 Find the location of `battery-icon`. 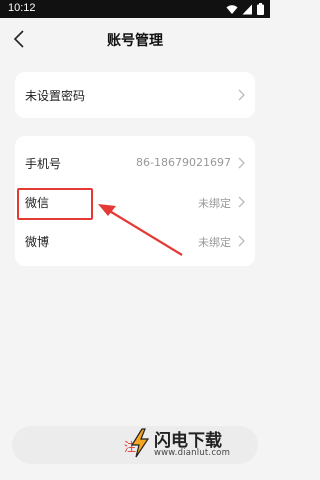

battery-icon is located at coordinates (260, 9).